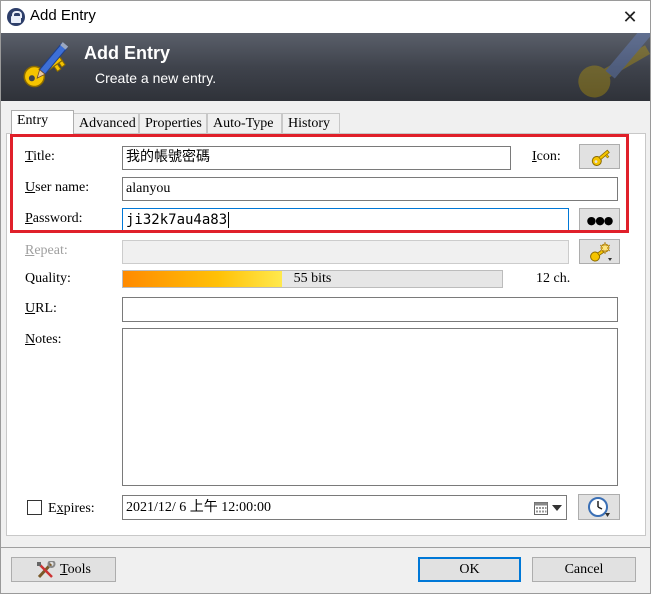 The height and width of the screenshot is (594, 651). What do you see at coordinates (46, 569) in the screenshot?
I see `tools-icon` at bounding box center [46, 569].